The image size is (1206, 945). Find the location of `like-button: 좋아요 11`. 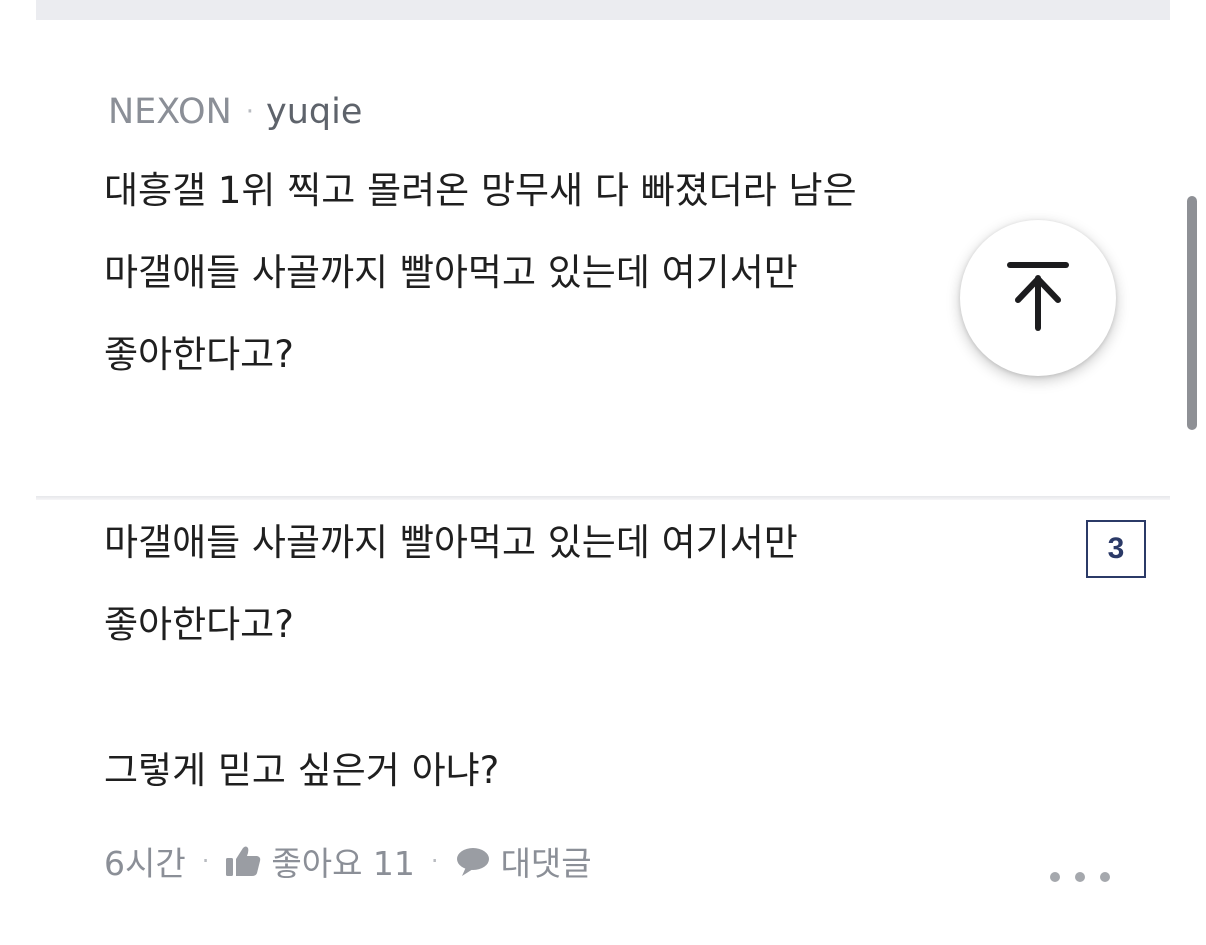

like-button: 좋아요 11 is located at coordinates (320, 861).